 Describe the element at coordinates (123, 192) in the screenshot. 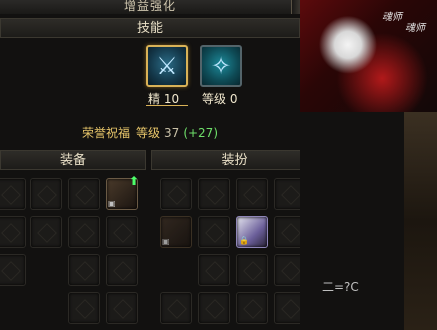

I see `equipment-slot-filled: ⬆ ▣` at that location.